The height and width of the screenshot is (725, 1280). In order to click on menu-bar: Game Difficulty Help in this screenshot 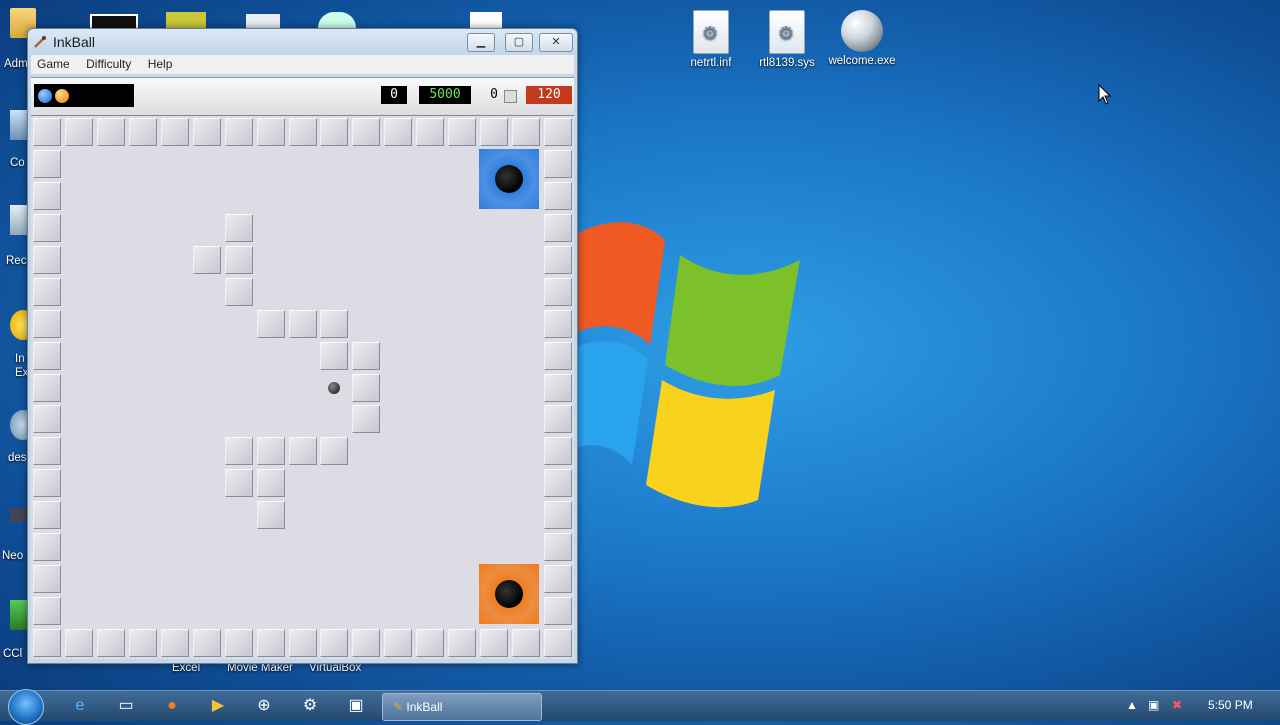, I will do `click(302, 64)`.